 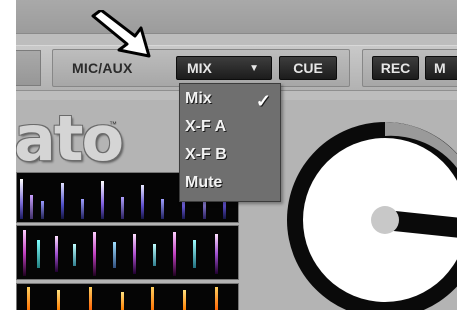 What do you see at coordinates (102, 68) in the screenshot?
I see `mic-aux-label: MIC/AUX` at bounding box center [102, 68].